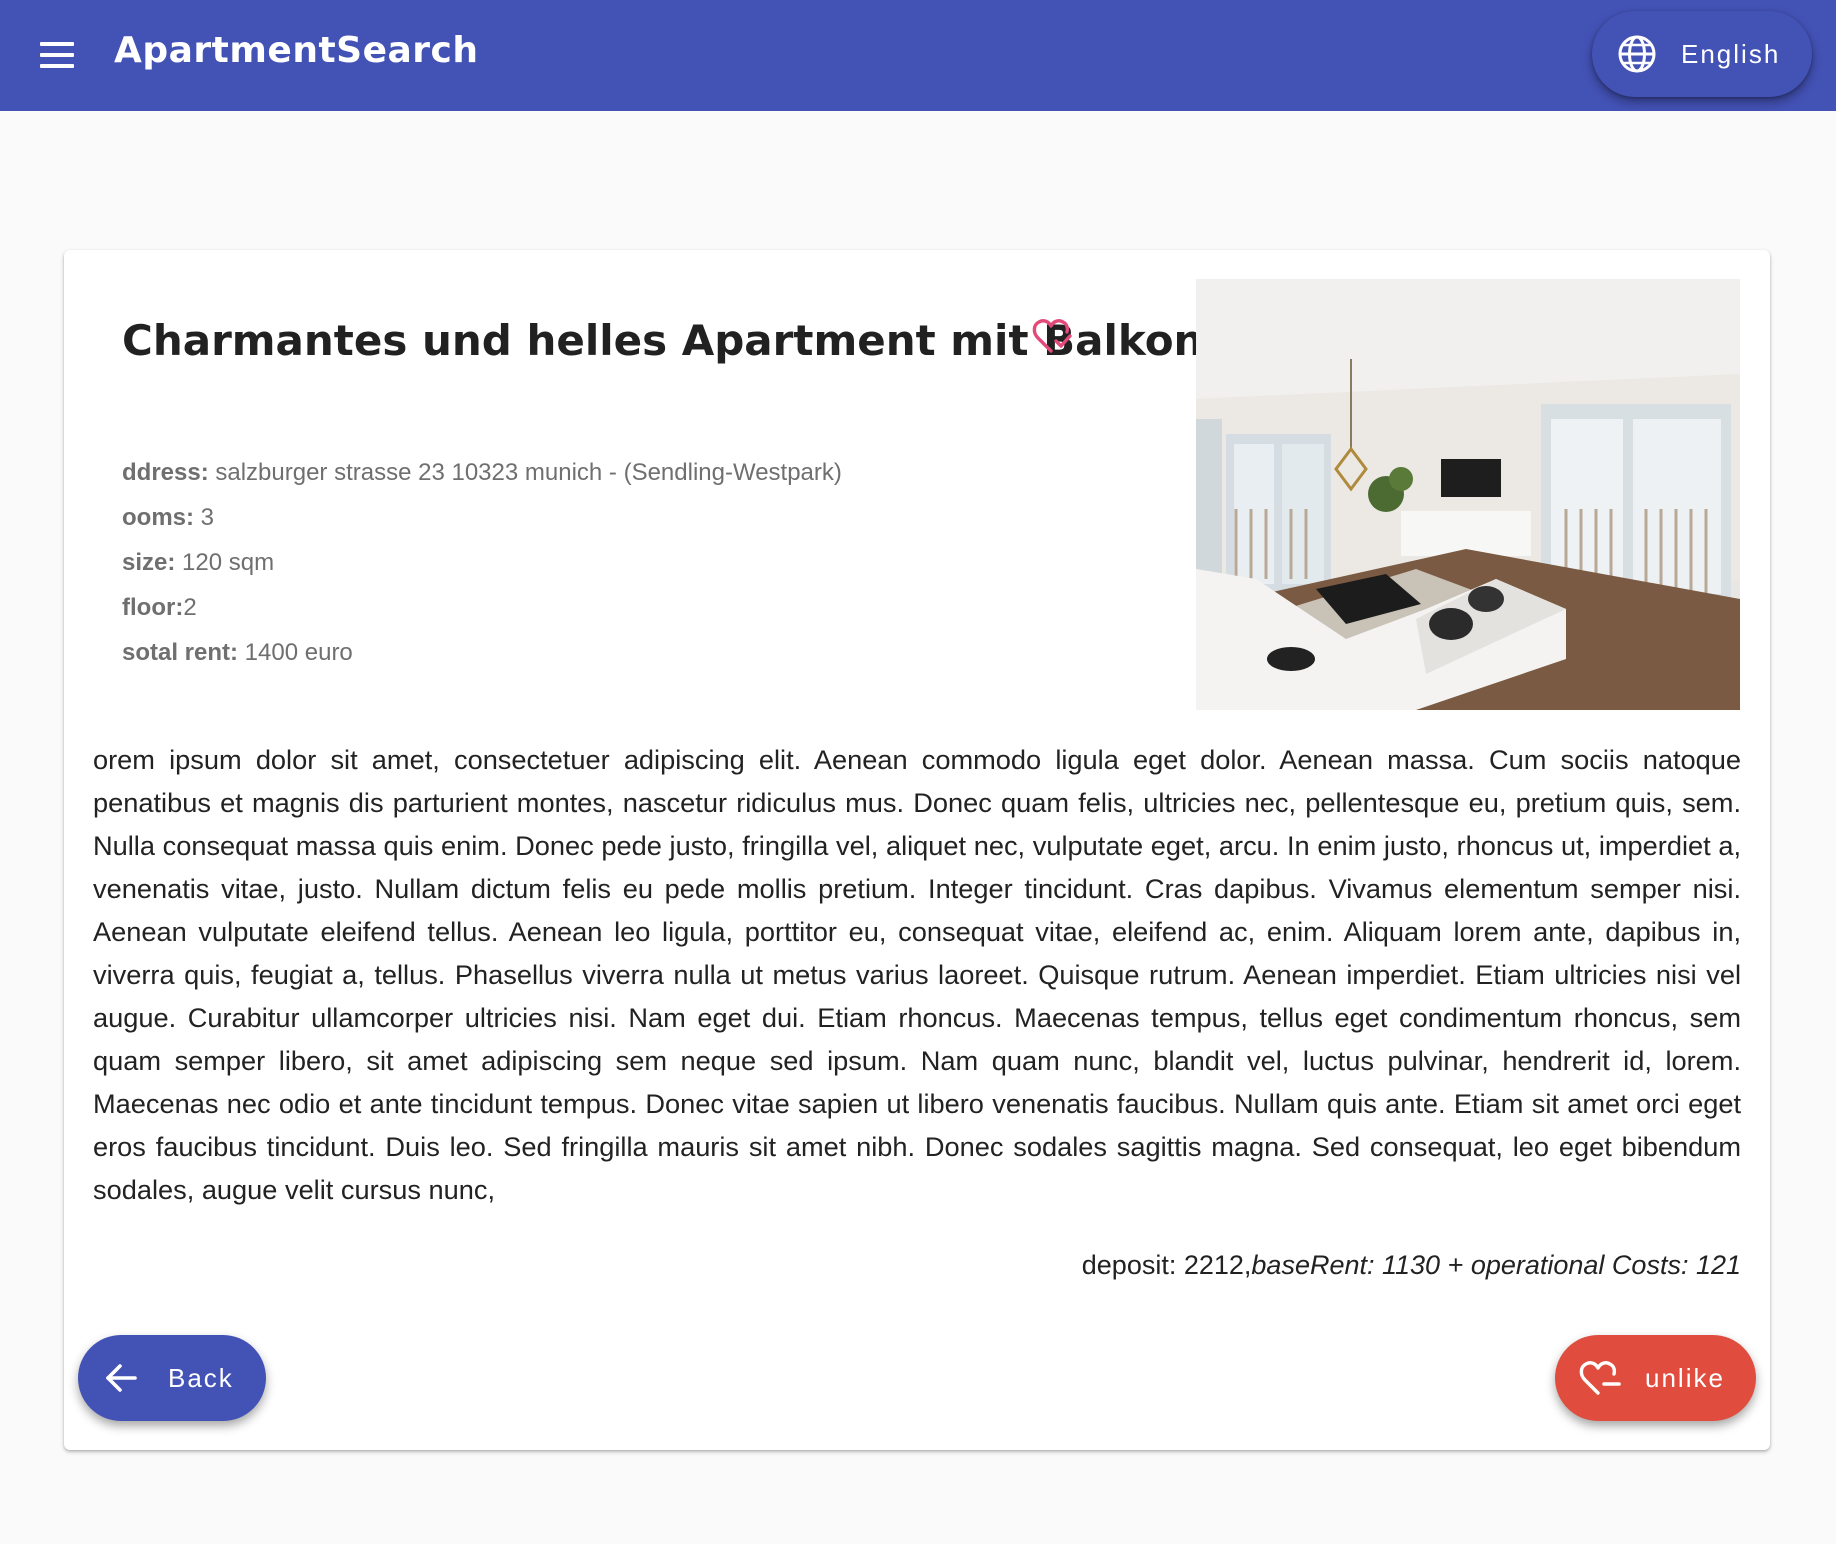  Describe the element at coordinates (168, 517) in the screenshot. I see `detail-rooms: ooms: 3` at that location.